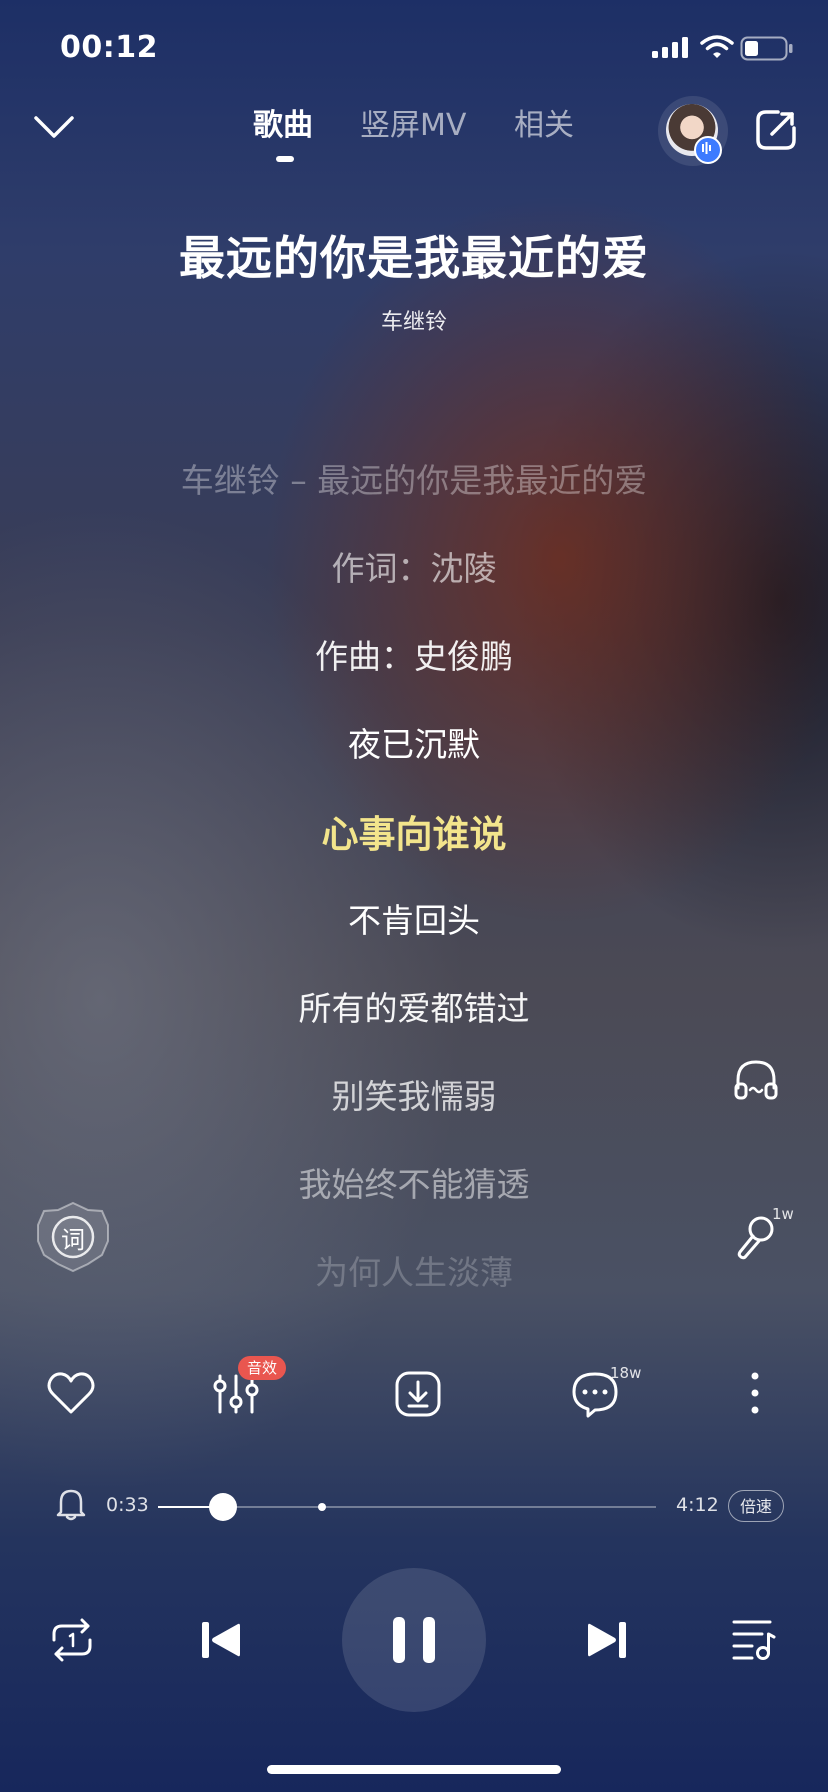 The width and height of the screenshot is (828, 1792). Describe the element at coordinates (626, 1373) in the screenshot. I see `comment-count: 18w` at that location.